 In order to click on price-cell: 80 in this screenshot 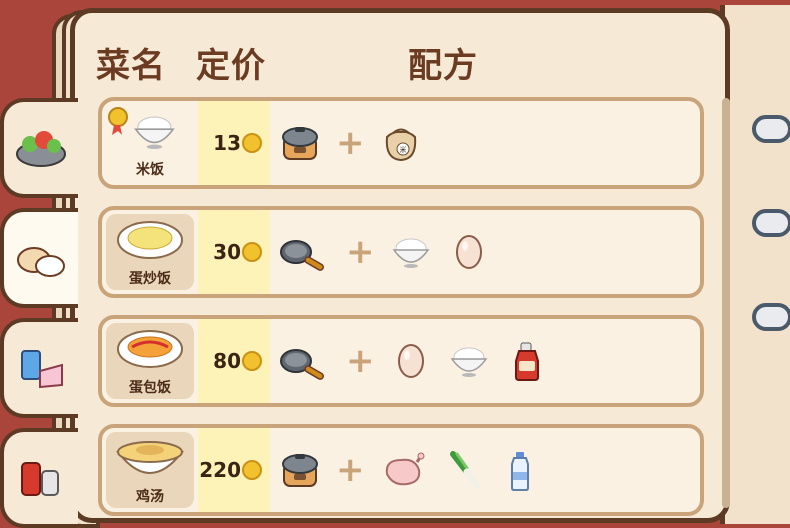, I will do `click(234, 361)`.